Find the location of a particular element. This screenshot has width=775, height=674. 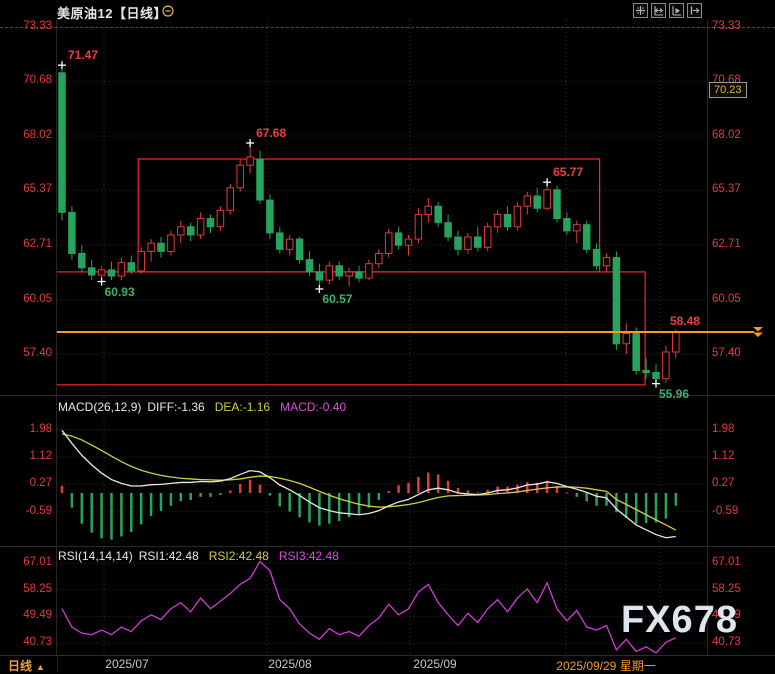

price-annotation: 55.96 is located at coordinates (674, 393).